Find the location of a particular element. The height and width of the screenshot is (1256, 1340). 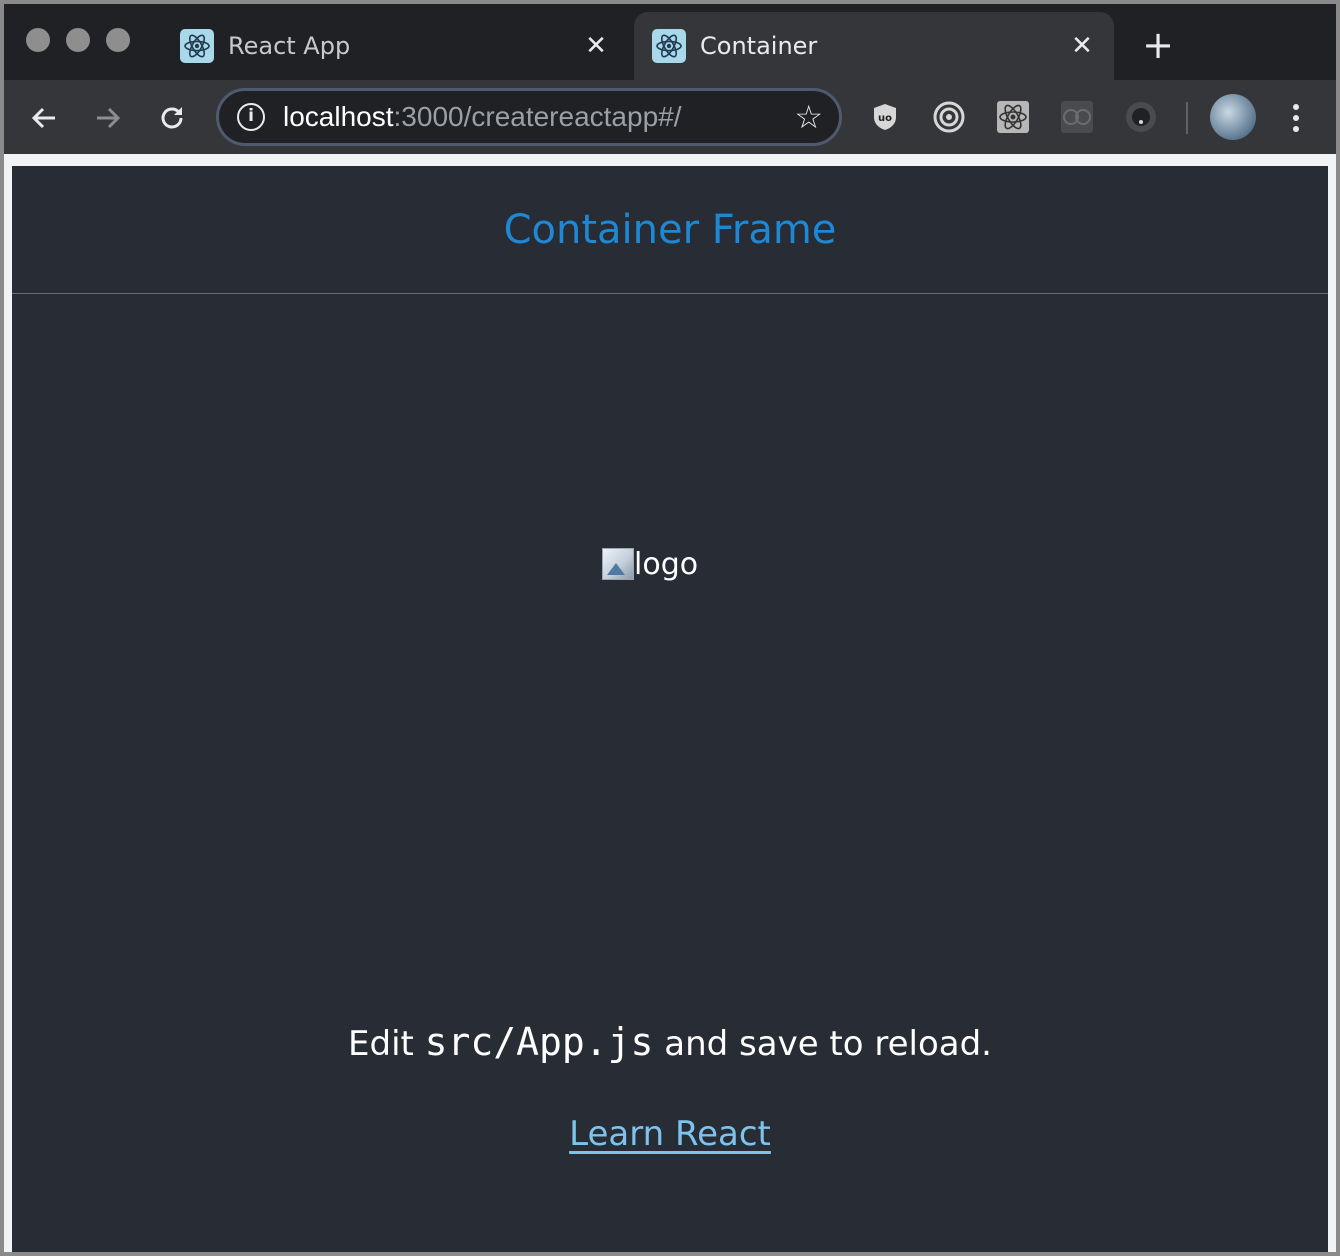

tab-react-app: React App ✕ is located at coordinates (395, 46).